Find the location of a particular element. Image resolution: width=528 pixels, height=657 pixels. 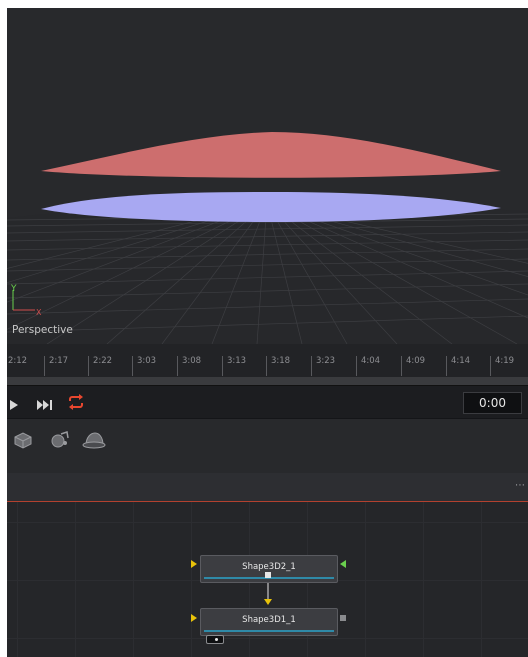

ruler-tick: 3:23 is located at coordinates (323, 366).